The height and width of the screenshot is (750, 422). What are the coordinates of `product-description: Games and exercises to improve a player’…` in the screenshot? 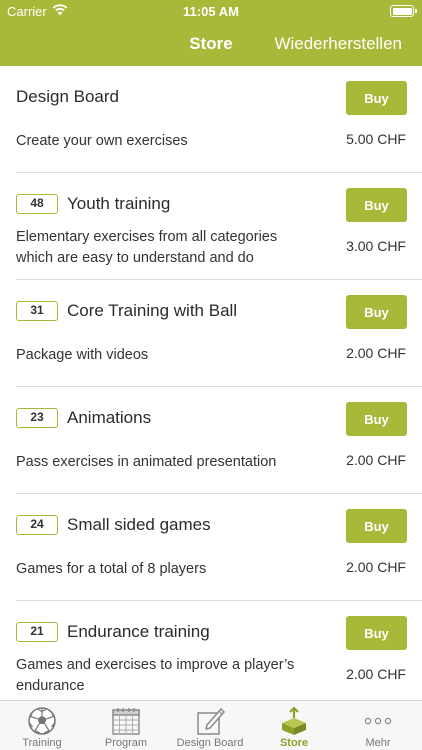 It's located at (155, 675).